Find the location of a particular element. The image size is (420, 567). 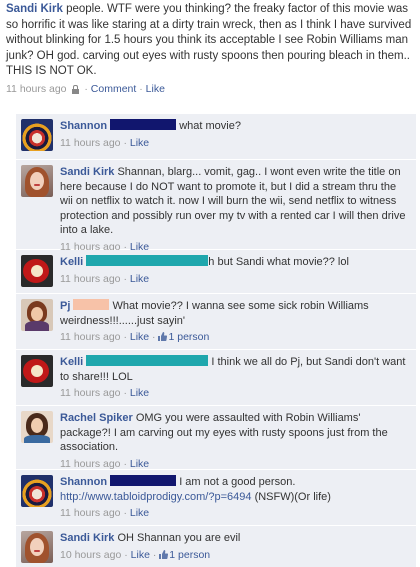

post-meta: 11 hours ago · Comment · Like is located at coordinates (85, 88).